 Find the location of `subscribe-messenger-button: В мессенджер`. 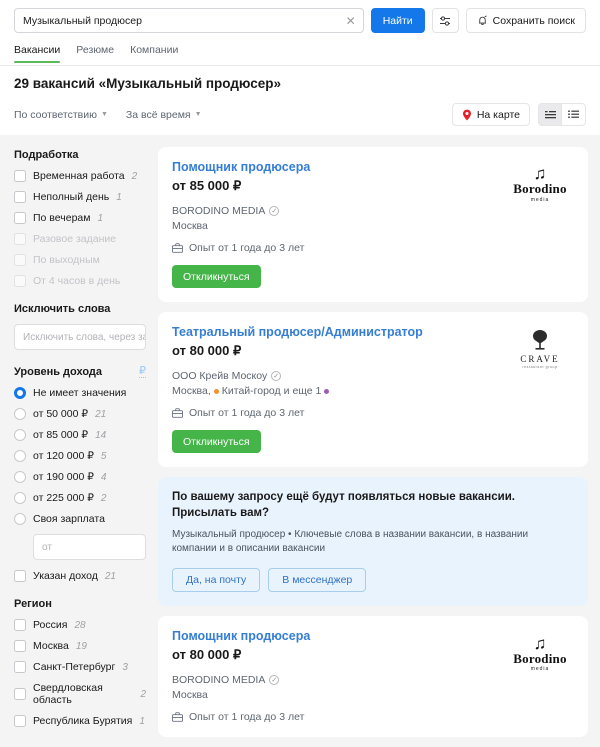

subscribe-messenger-button: В мессенджер is located at coordinates (317, 580).